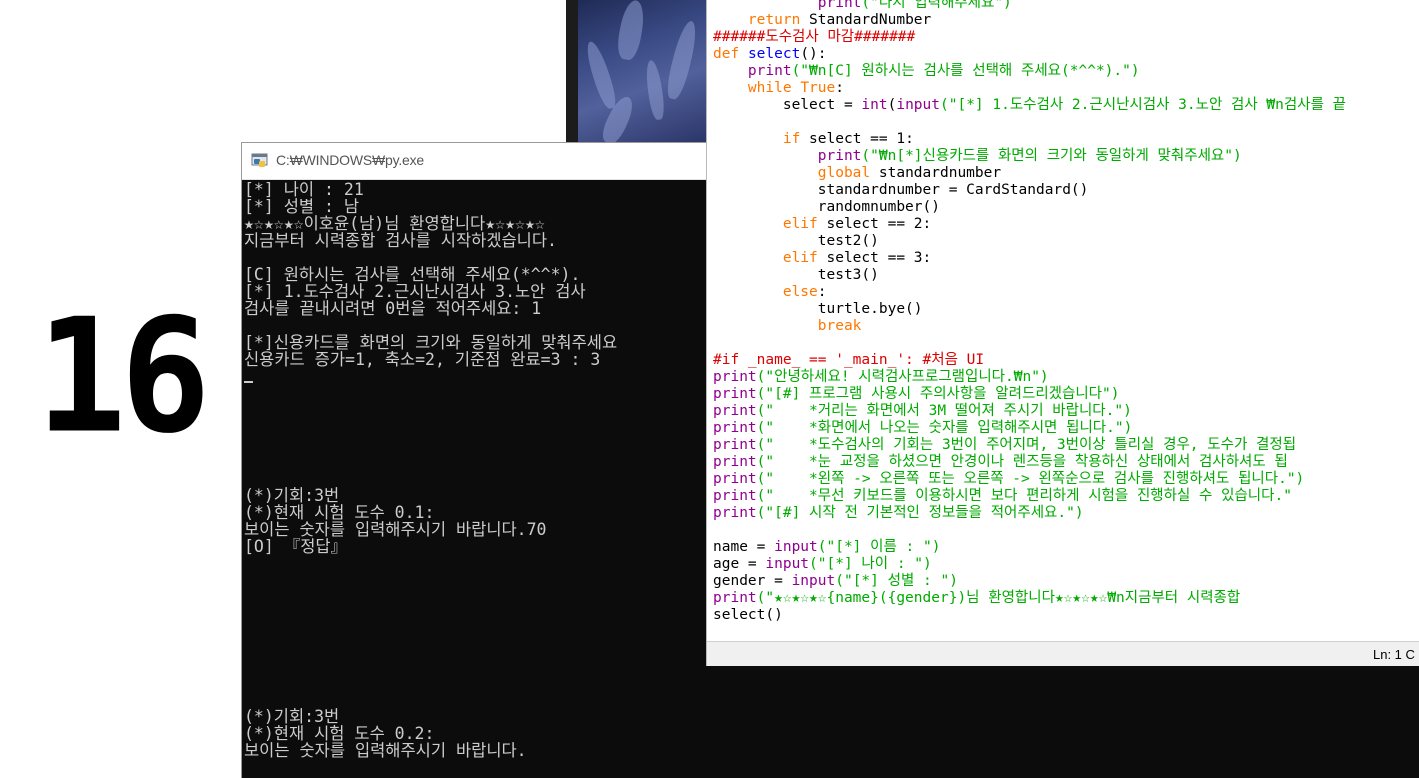 This screenshot has height=778, width=1419. What do you see at coordinates (944, 428) in the screenshot?
I see `code-token: (" *화면에서 나오는 숫자를 입력해주시면 됩니다.")` at bounding box center [944, 428].